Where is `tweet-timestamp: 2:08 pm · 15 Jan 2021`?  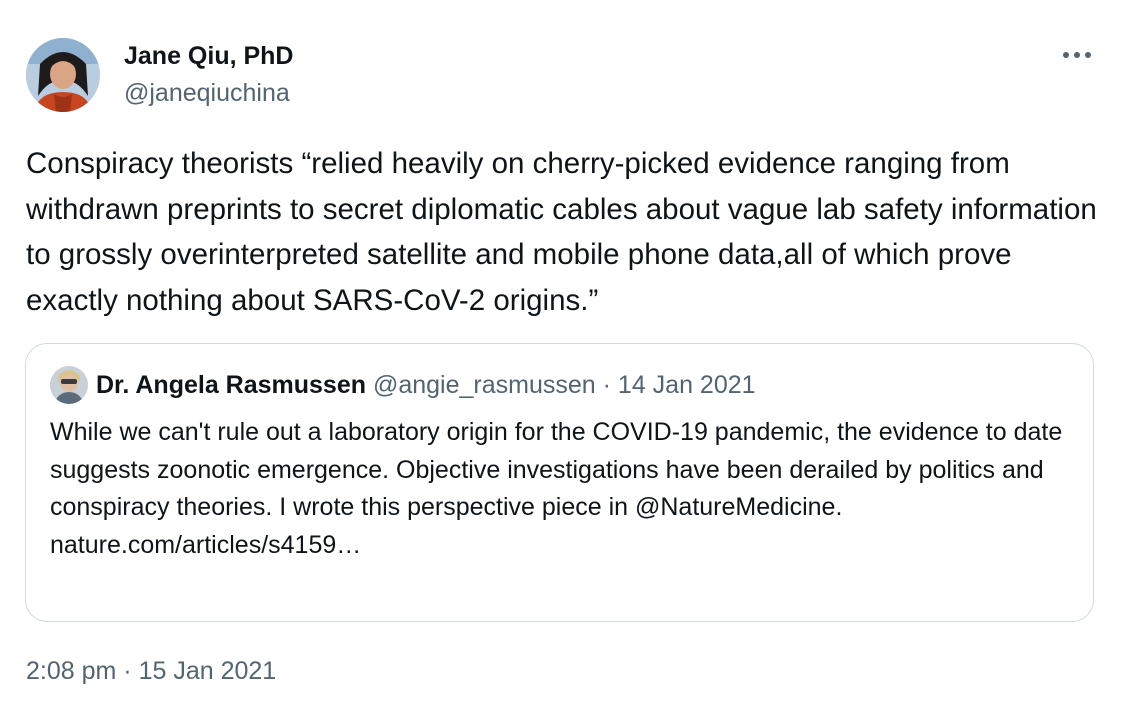
tweet-timestamp: 2:08 pm · 15 Jan 2021 is located at coordinates (151, 671).